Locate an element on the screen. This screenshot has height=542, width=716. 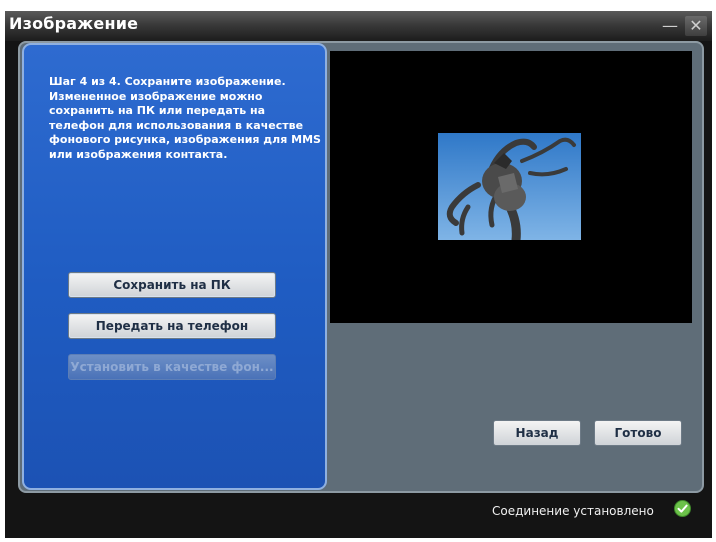
window-title: Изображение is located at coordinates (74, 23).